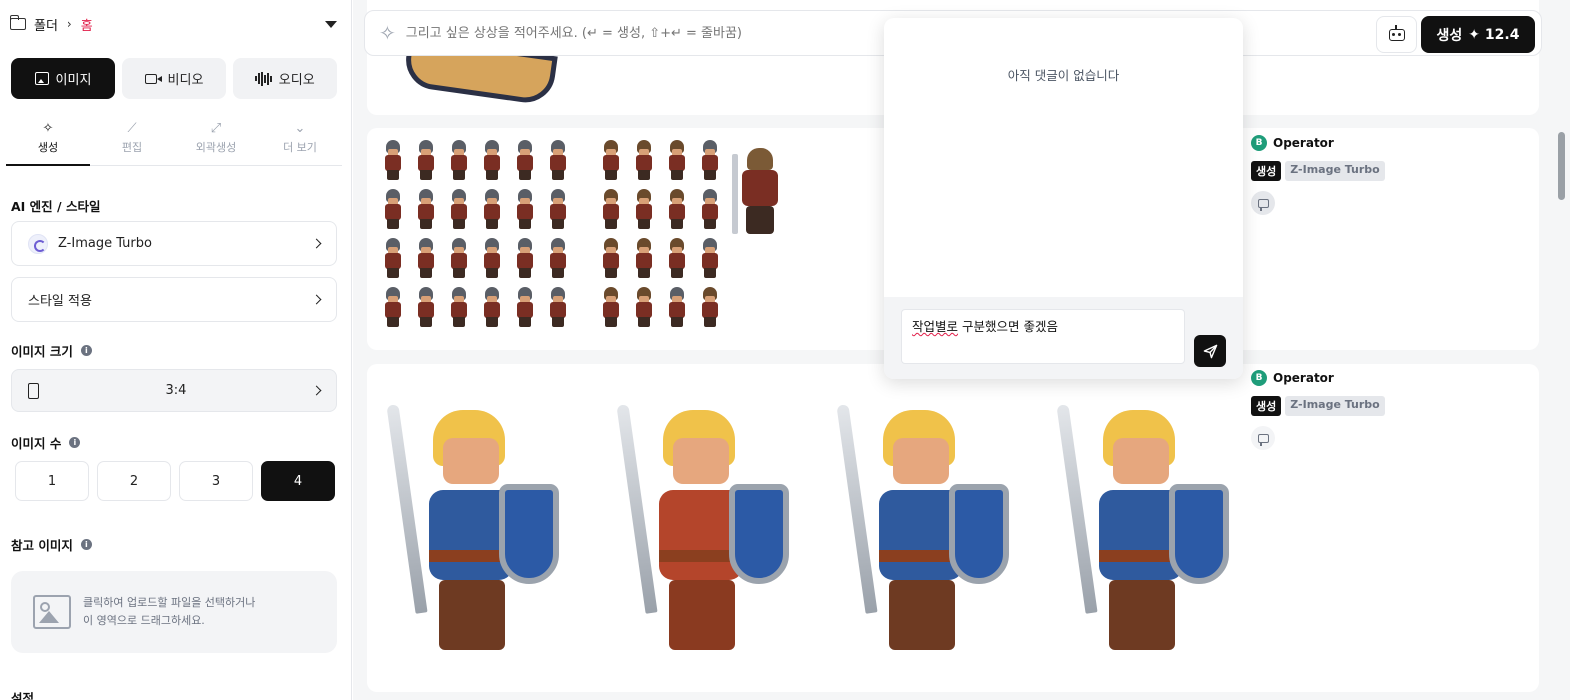  Describe the element at coordinates (169, 612) in the screenshot. I see `upload-hint: 클릭하여 업로드할 파일을 선택하거나 이 영역으로 드래그하세요.` at that location.